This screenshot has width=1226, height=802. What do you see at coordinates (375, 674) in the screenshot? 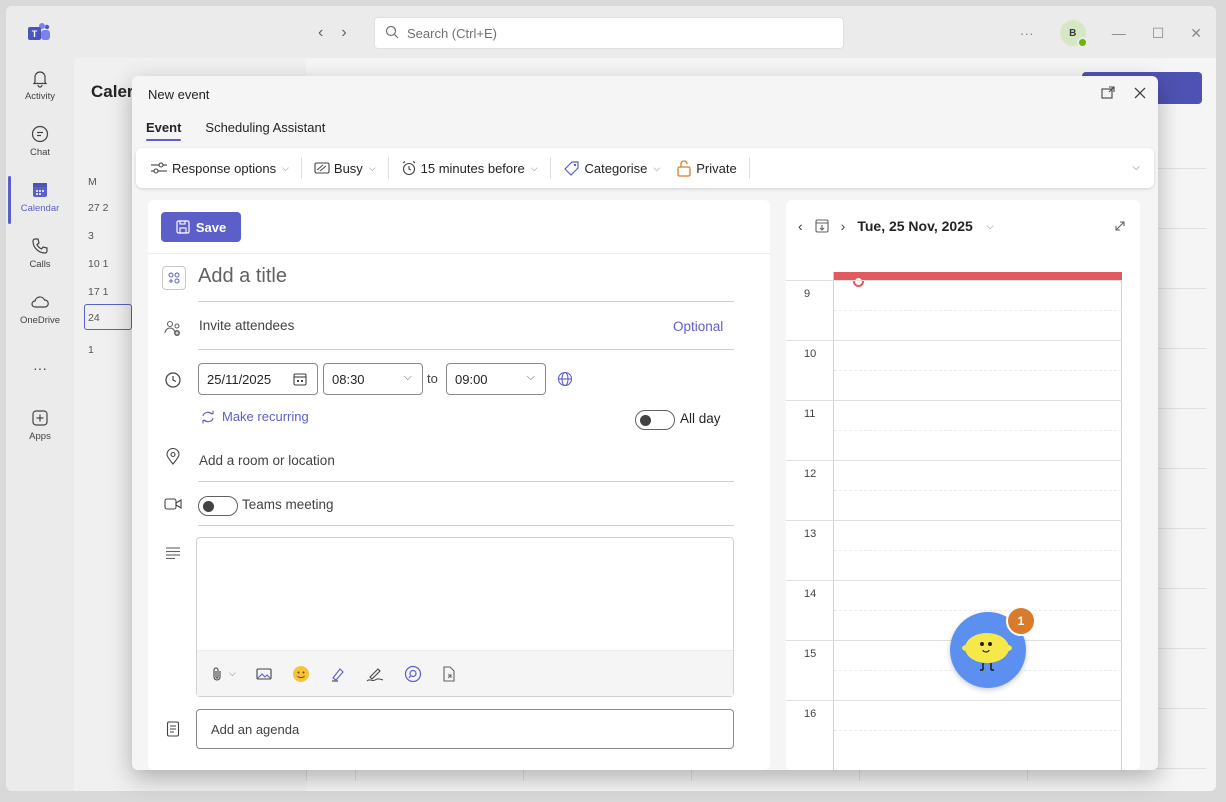
I see `pen-signature-icon` at bounding box center [375, 674].